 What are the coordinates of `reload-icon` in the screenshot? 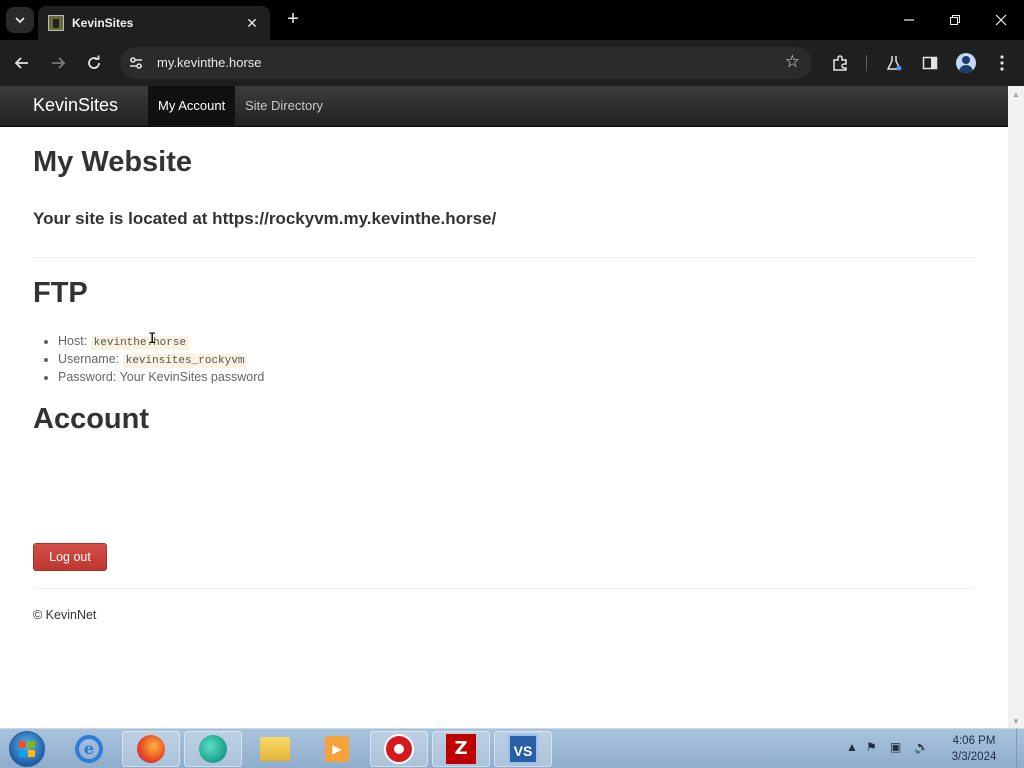 It's located at (94, 62).